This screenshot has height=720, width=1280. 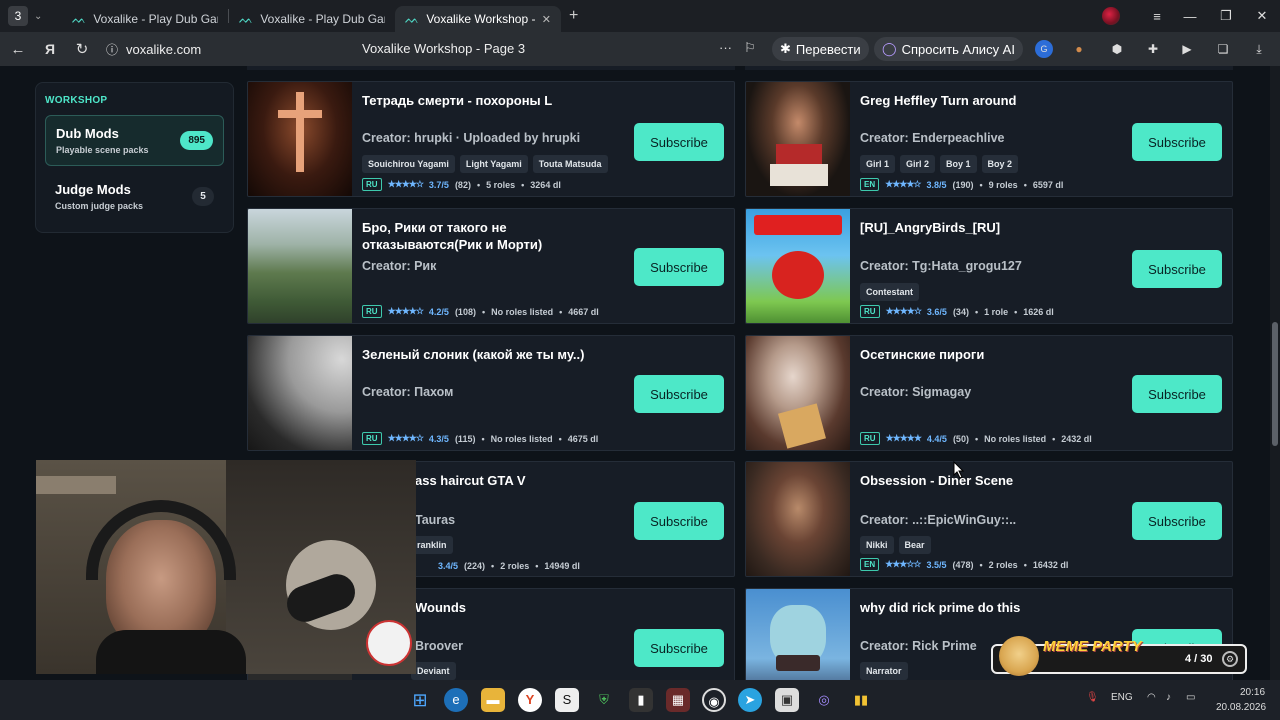 What do you see at coordinates (1262, 16) in the screenshot?
I see `close-window-icon: ✕` at bounding box center [1262, 16].